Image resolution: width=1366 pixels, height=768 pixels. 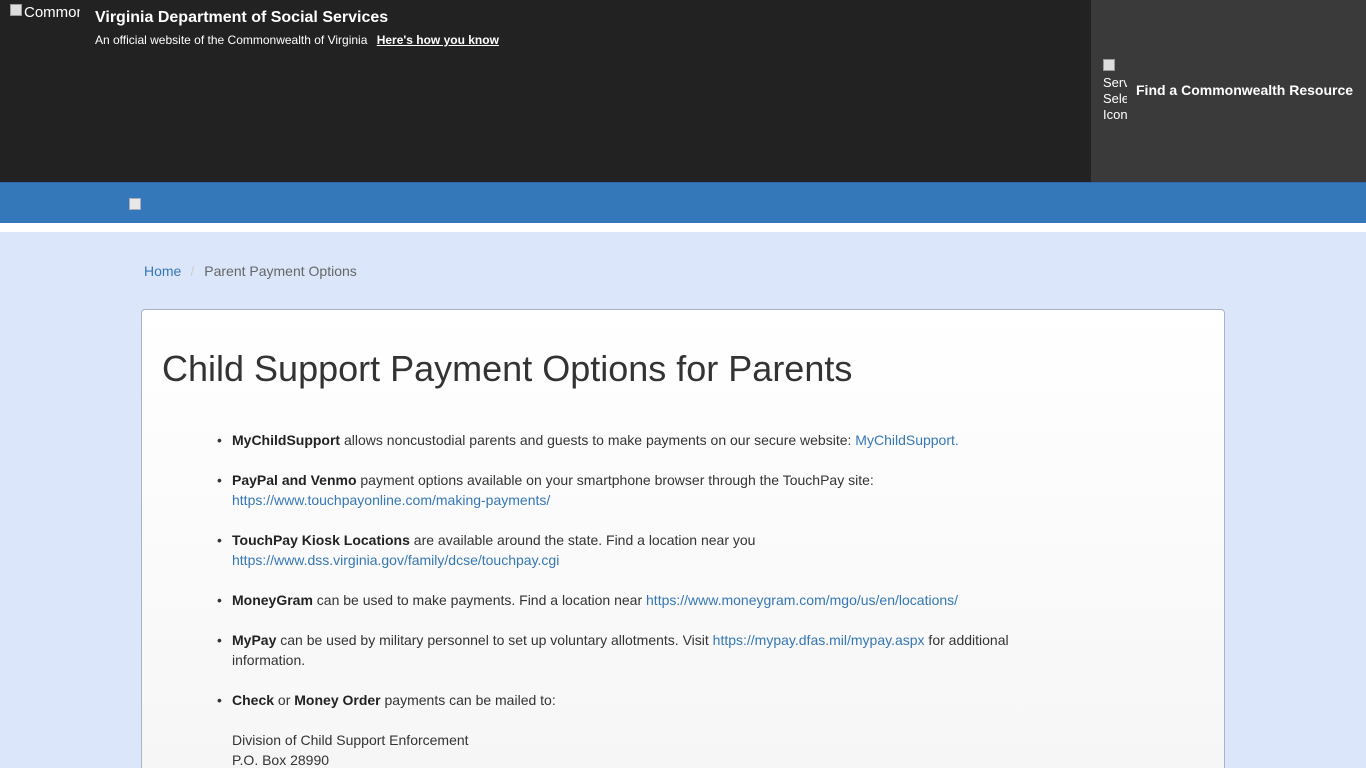 What do you see at coordinates (162, 271) in the screenshot?
I see `breadcrumb-home-link: Home` at bounding box center [162, 271].